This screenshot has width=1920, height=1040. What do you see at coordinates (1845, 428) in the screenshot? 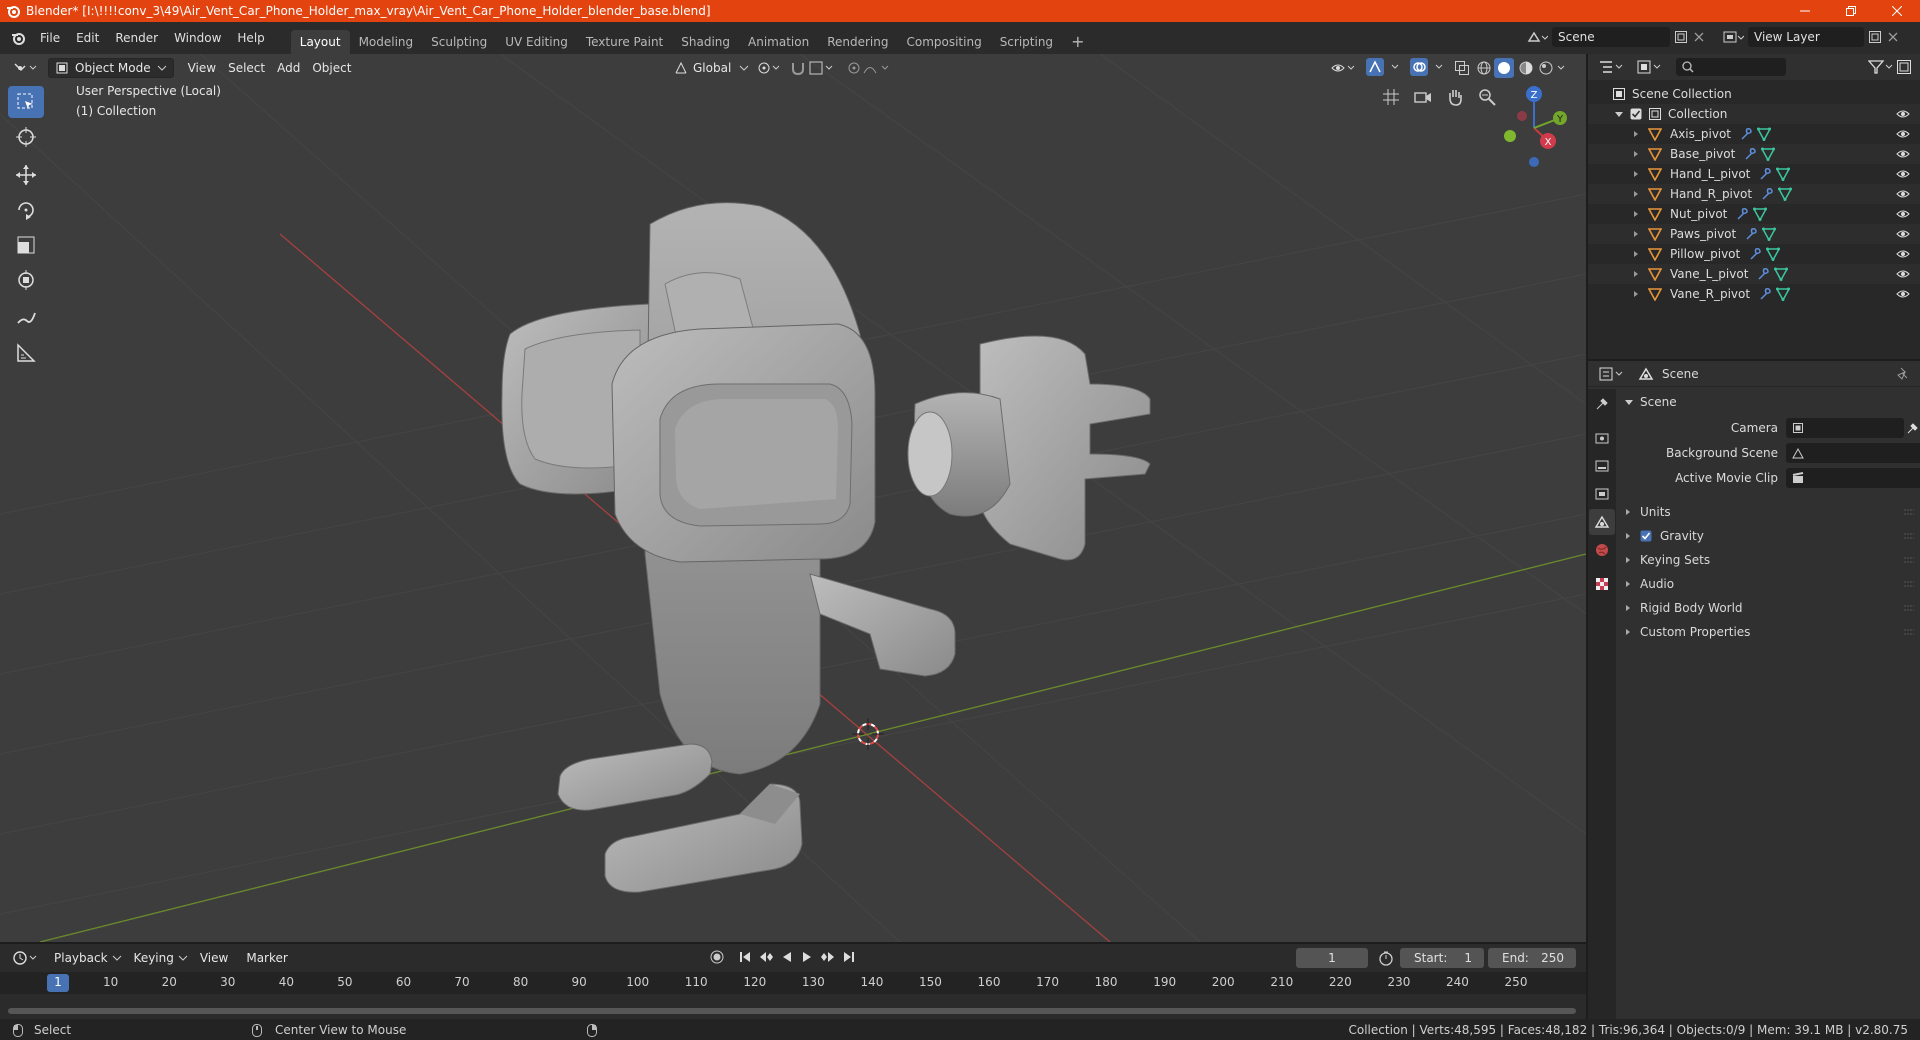
I see `camera-field` at bounding box center [1845, 428].